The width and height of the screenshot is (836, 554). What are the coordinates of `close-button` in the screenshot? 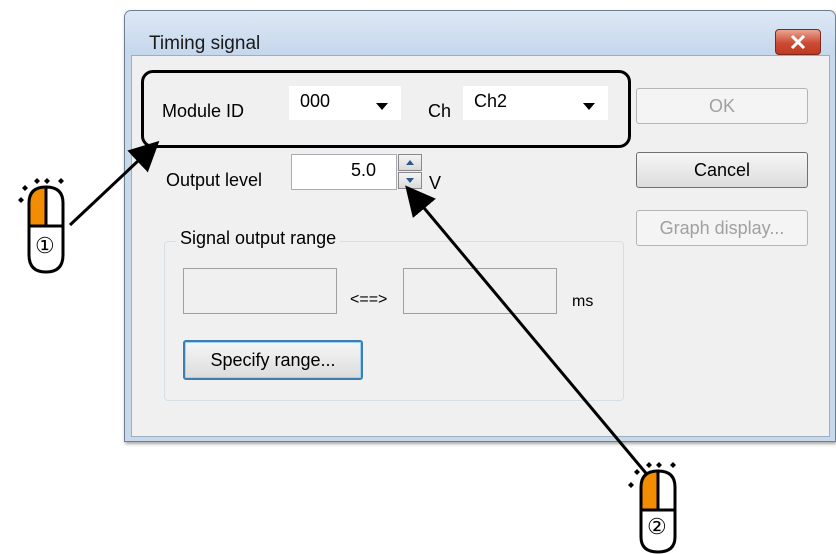 It's located at (798, 42).